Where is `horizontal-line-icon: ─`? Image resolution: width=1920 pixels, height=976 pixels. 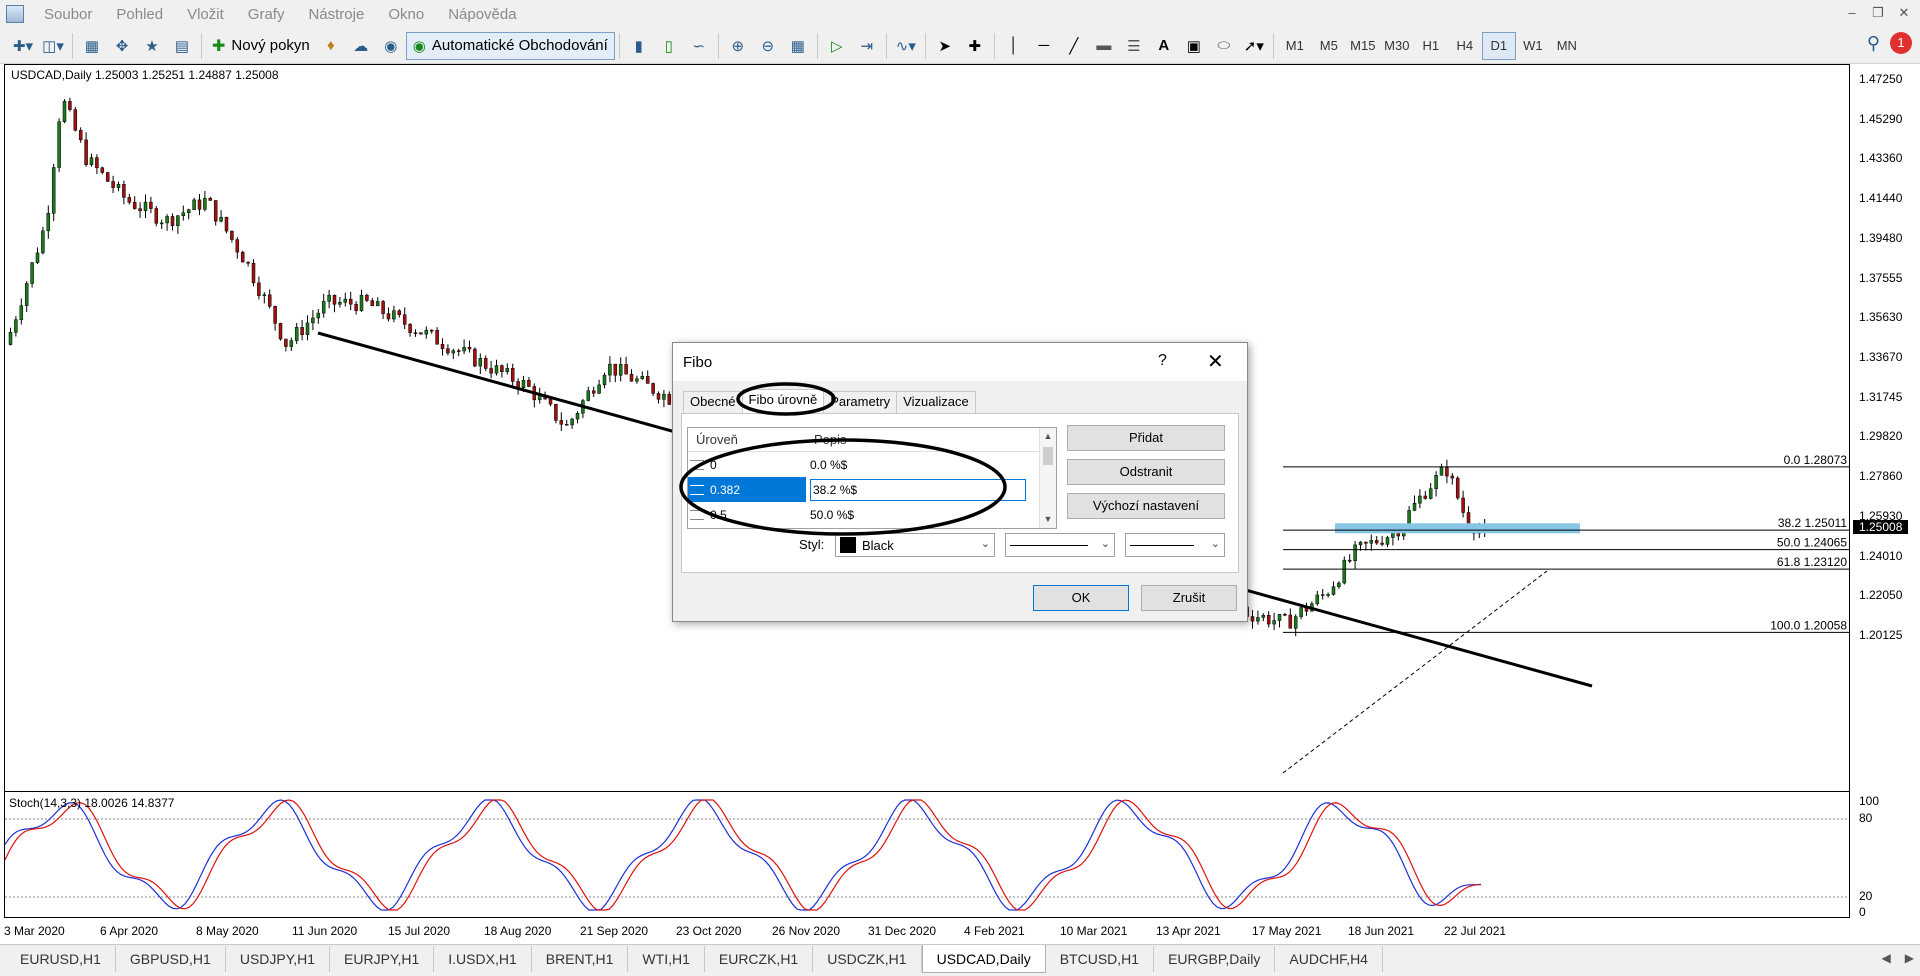 horizontal-line-icon: ─ is located at coordinates (1044, 46).